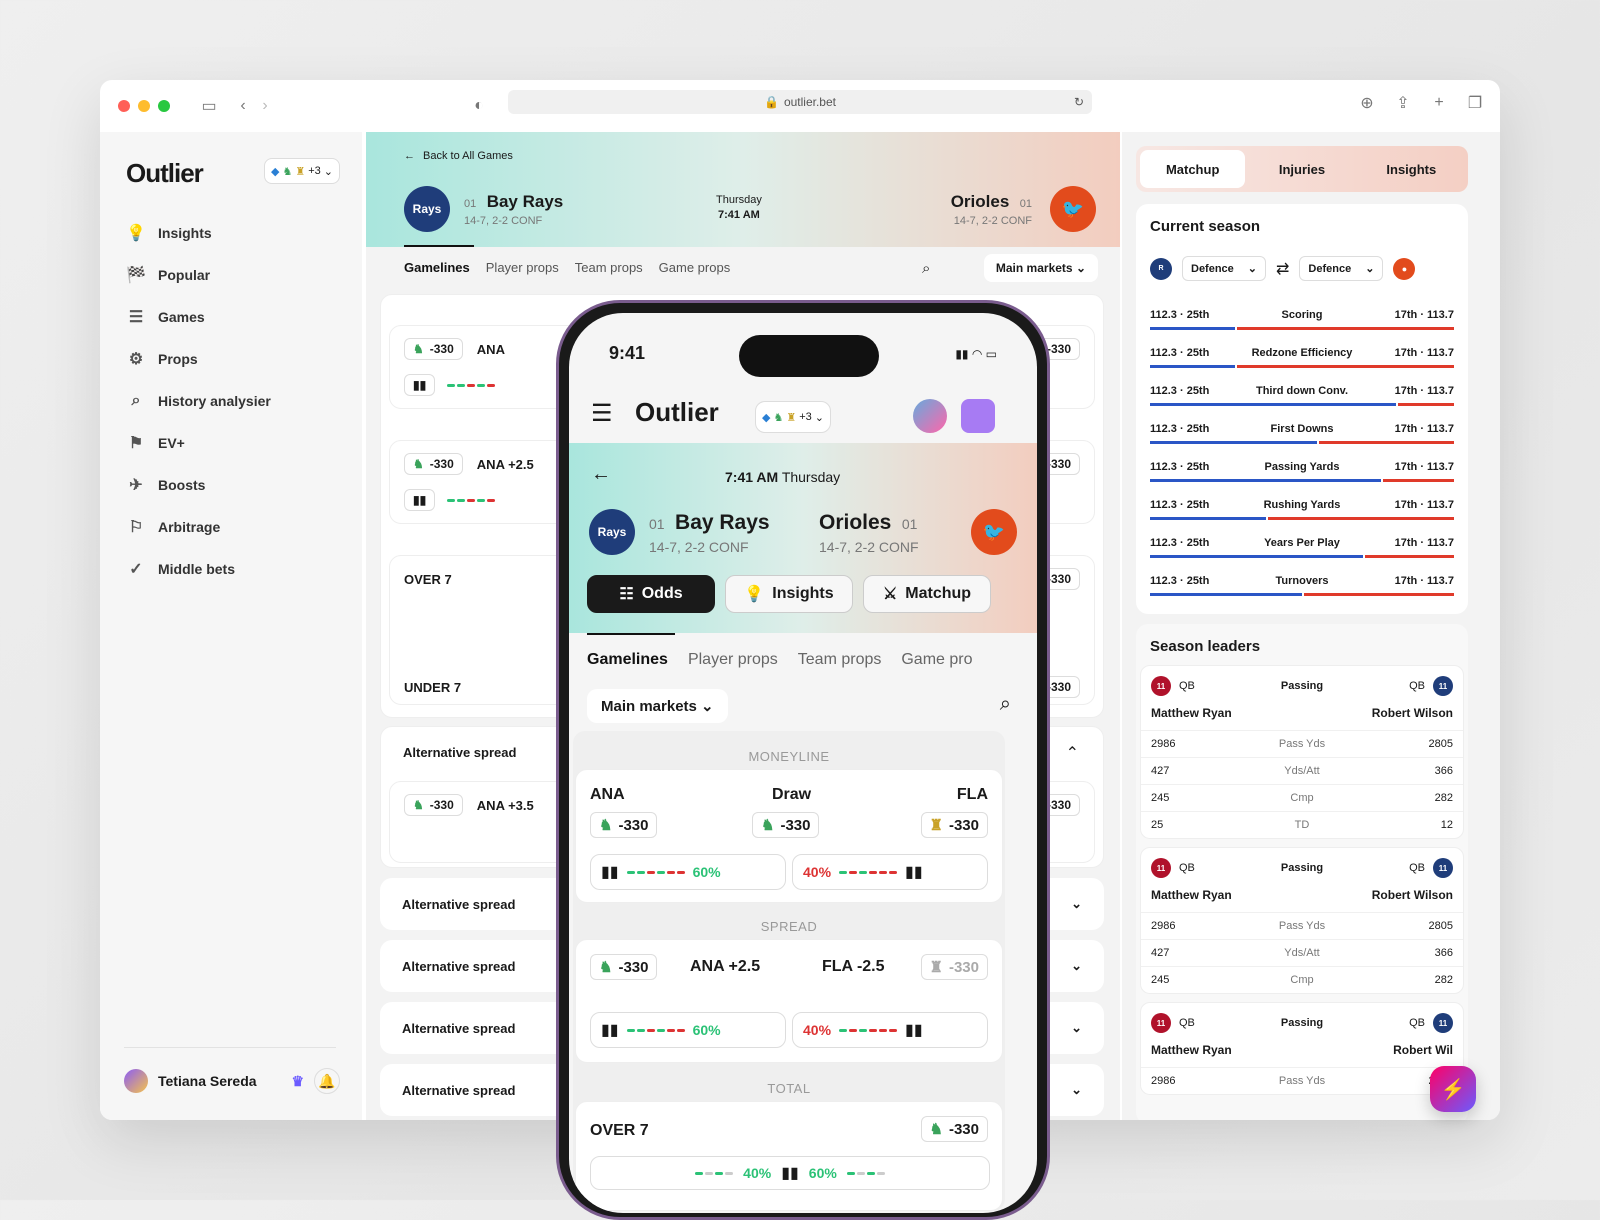  What do you see at coordinates (184, 275) in the screenshot?
I see `sidebar-item-label: Popular` at bounding box center [184, 275].